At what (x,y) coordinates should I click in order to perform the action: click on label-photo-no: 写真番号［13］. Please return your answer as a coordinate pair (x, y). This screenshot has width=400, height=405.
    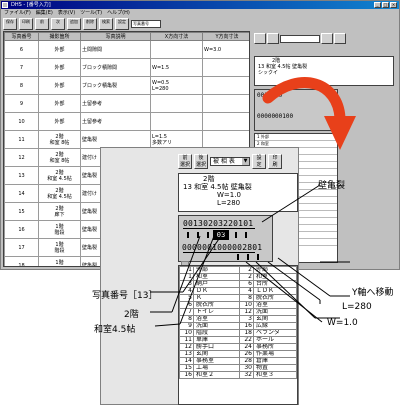
    Looking at the image, I should click on (125, 296).